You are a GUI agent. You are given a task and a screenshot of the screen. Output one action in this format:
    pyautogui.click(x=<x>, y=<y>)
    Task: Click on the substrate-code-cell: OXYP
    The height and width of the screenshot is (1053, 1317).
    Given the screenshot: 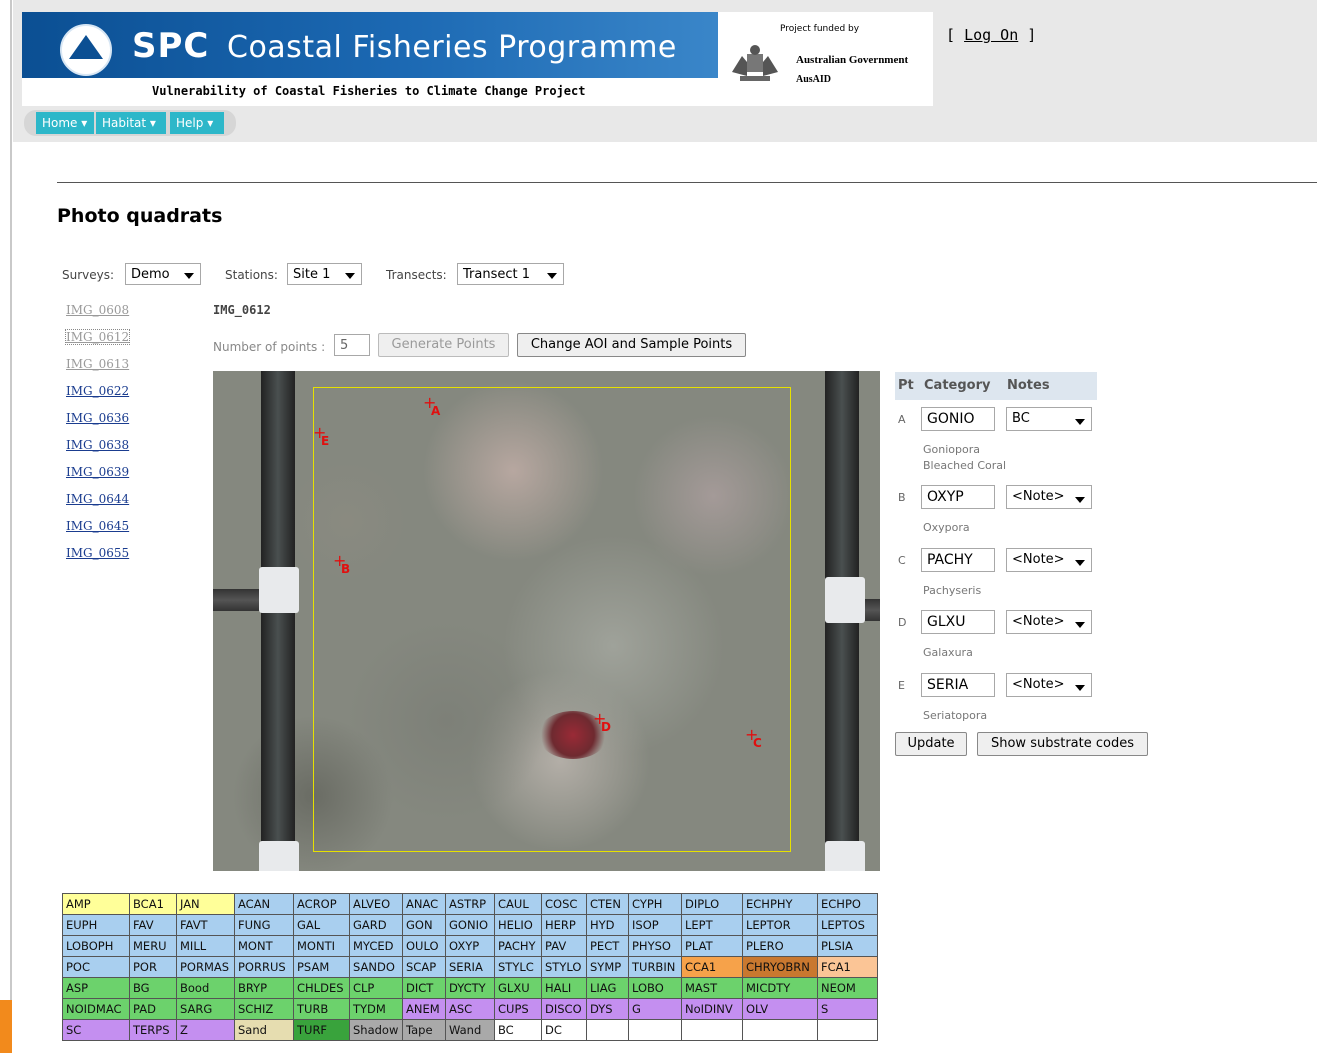 What is the action you would take?
    pyautogui.click(x=470, y=946)
    